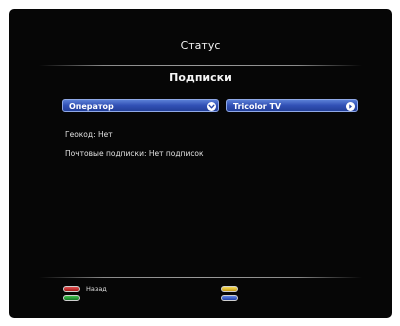 The width and height of the screenshot is (400, 326). Describe the element at coordinates (96, 289) in the screenshot. I see `back-label: Назад` at that location.